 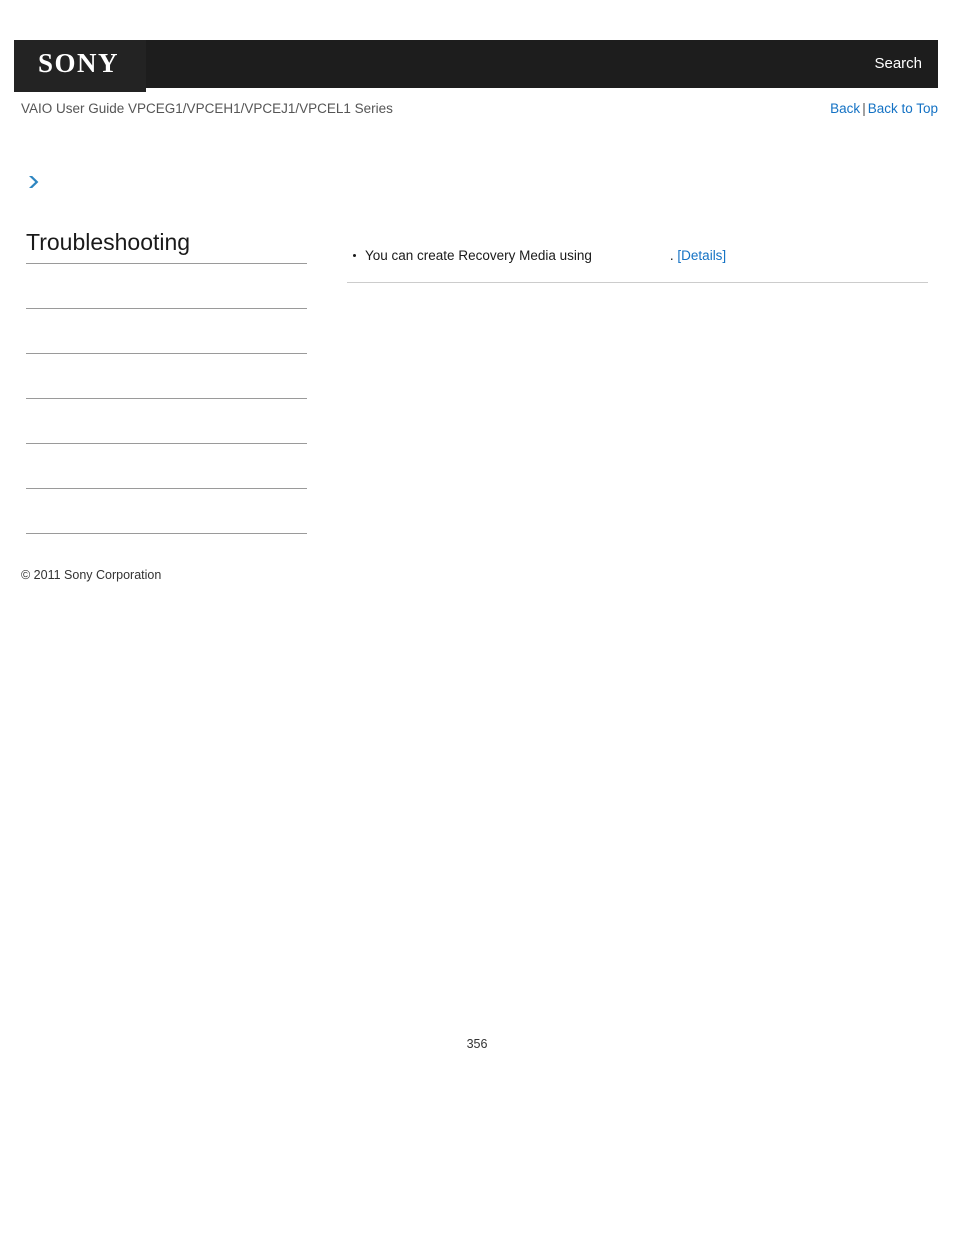 I want to click on bullet-text-before: You can create Recovery Media using, so click(x=478, y=255).